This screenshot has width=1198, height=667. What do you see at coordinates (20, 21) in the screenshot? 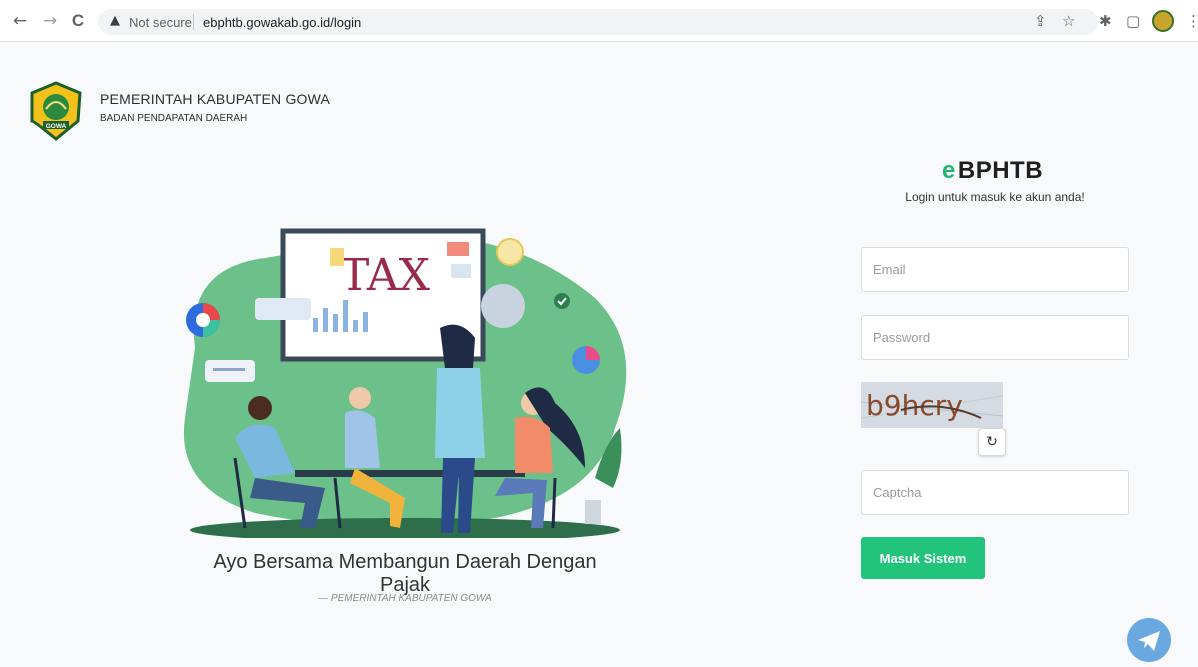
I see `back-button: ←` at bounding box center [20, 21].